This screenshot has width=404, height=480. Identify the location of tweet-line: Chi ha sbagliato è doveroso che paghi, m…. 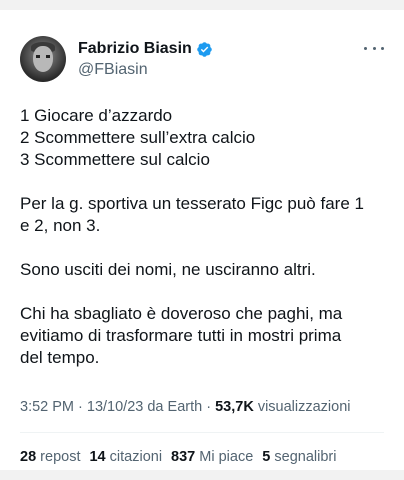
(181, 313).